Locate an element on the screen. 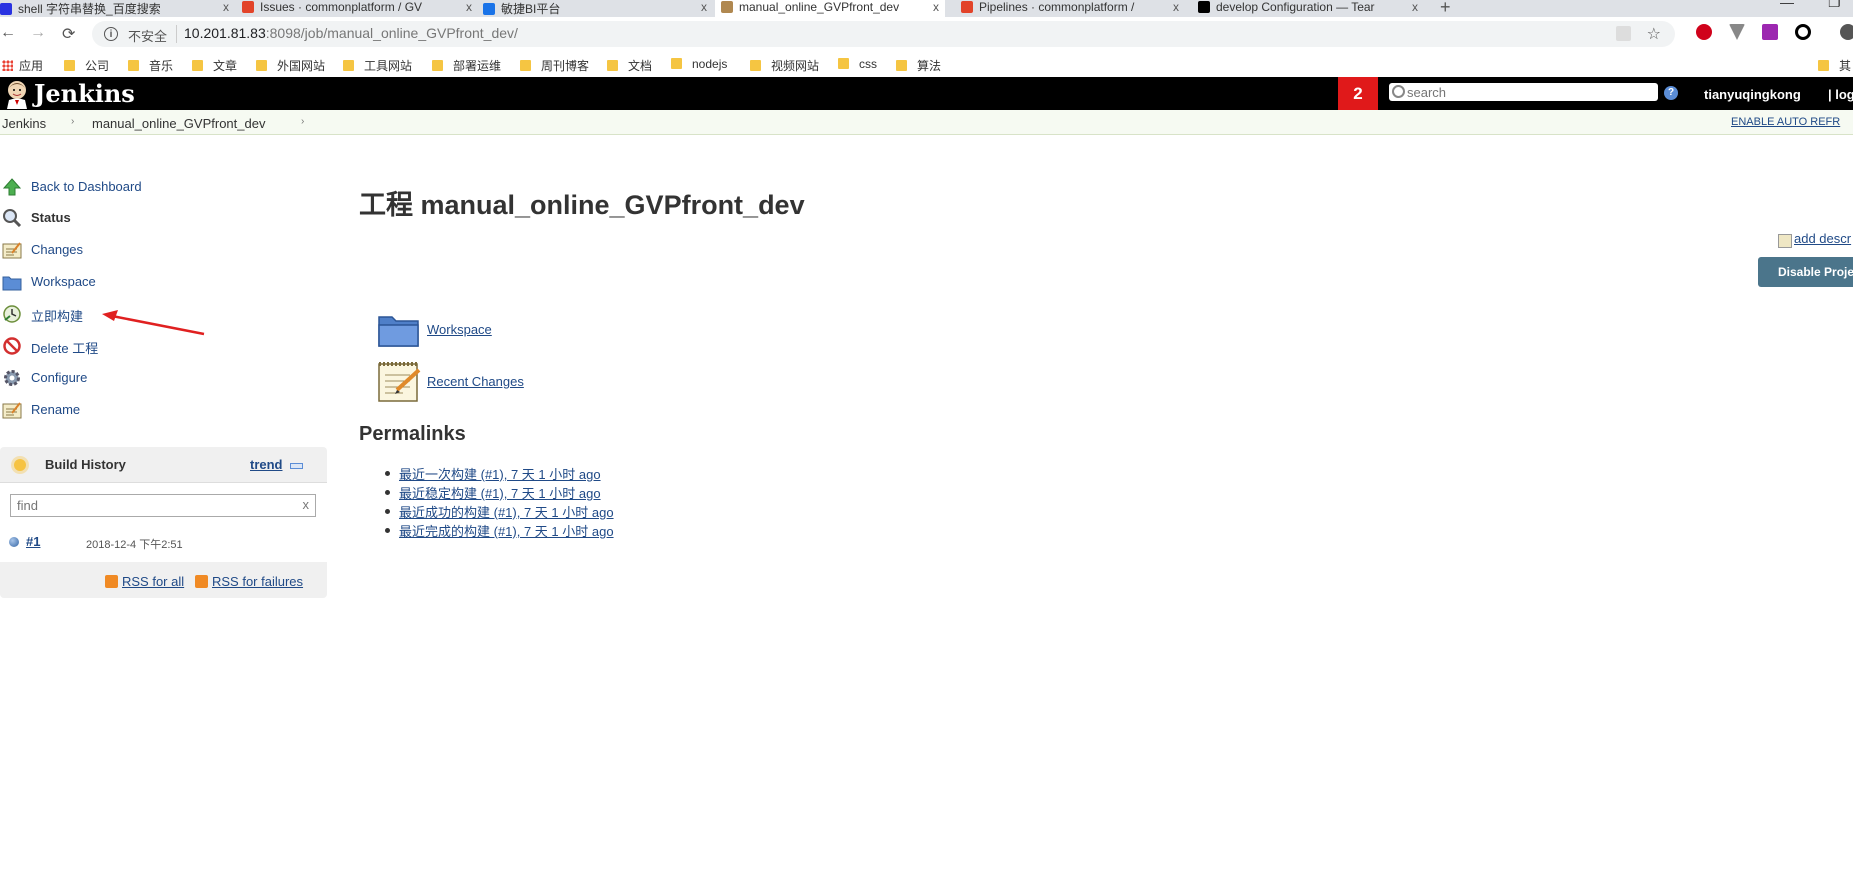 The width and height of the screenshot is (1853, 873). browser-tab: Pipelines · commonplatform / x is located at coordinates (1070, 8).